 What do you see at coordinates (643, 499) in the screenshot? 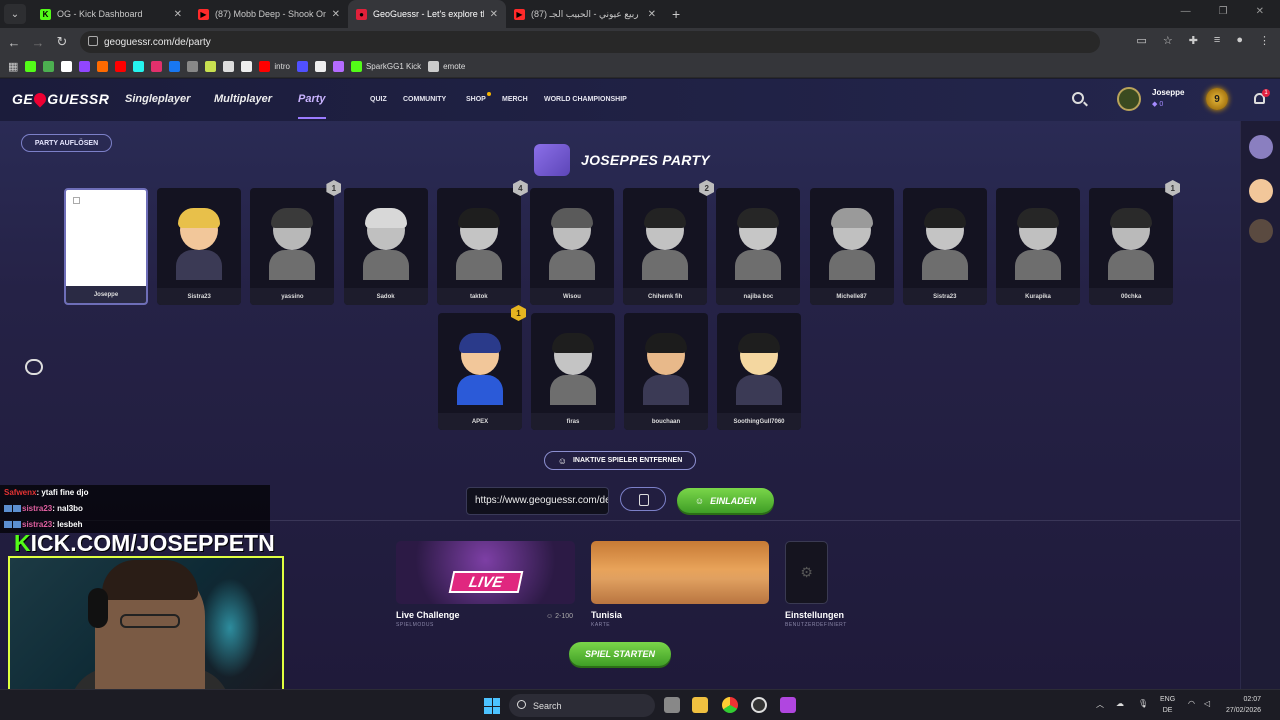
I see `copy-link-button` at bounding box center [643, 499].